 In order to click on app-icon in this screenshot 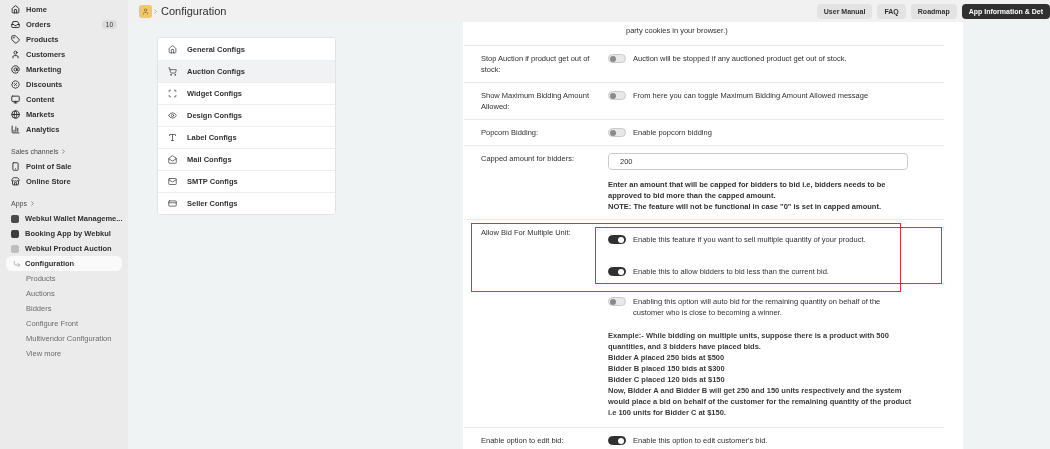, I will do `click(145, 11)`.